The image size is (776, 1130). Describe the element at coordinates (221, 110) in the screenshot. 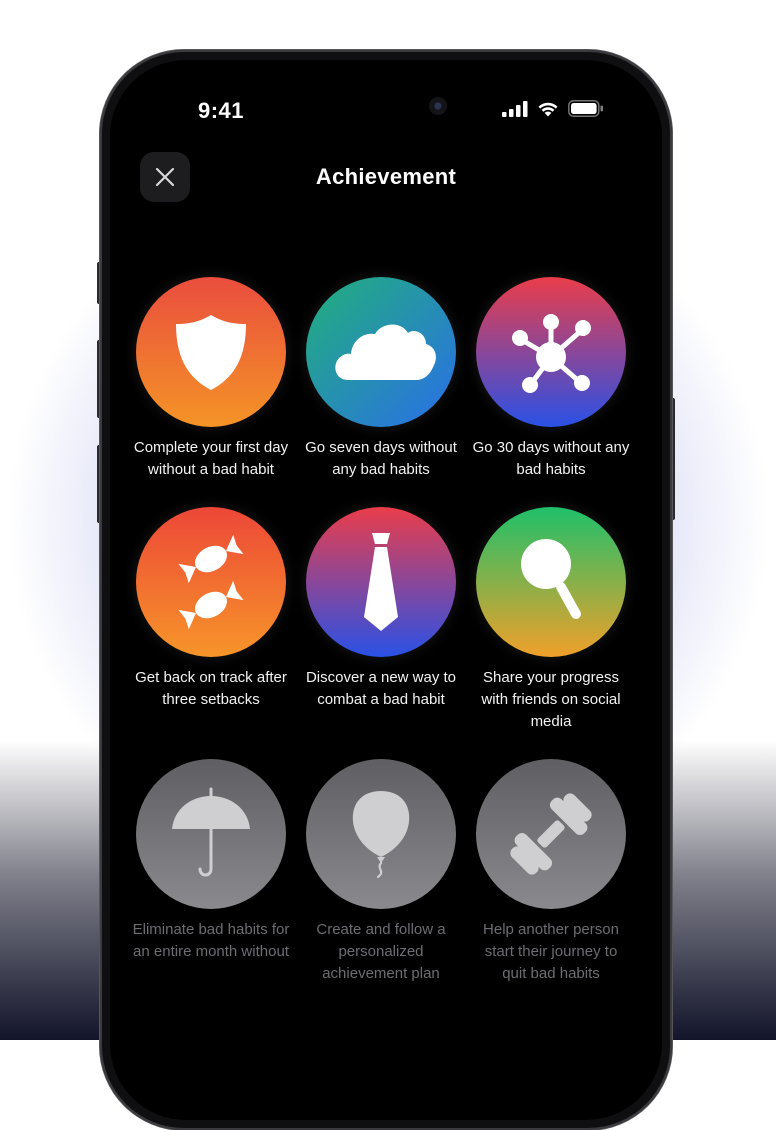

I see `status-time: 9:41` at that location.